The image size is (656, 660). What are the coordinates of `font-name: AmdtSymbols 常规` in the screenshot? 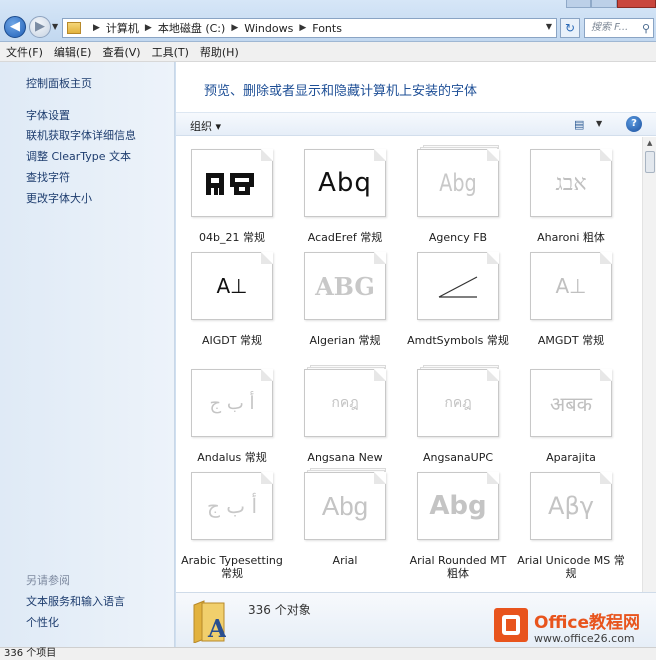 It's located at (458, 340).